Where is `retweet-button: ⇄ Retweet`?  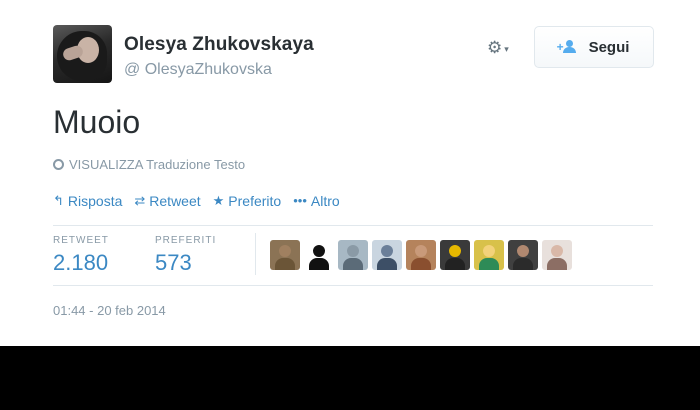 retweet-button: ⇄ Retweet is located at coordinates (167, 201).